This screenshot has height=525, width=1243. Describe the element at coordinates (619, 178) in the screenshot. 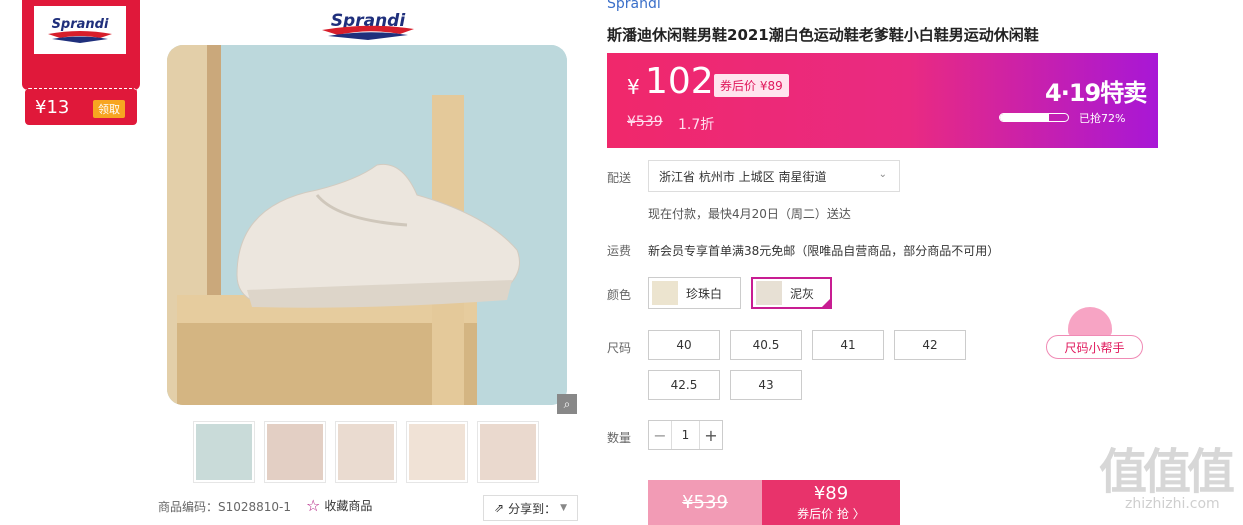

I see `delivery-label: 配送` at that location.